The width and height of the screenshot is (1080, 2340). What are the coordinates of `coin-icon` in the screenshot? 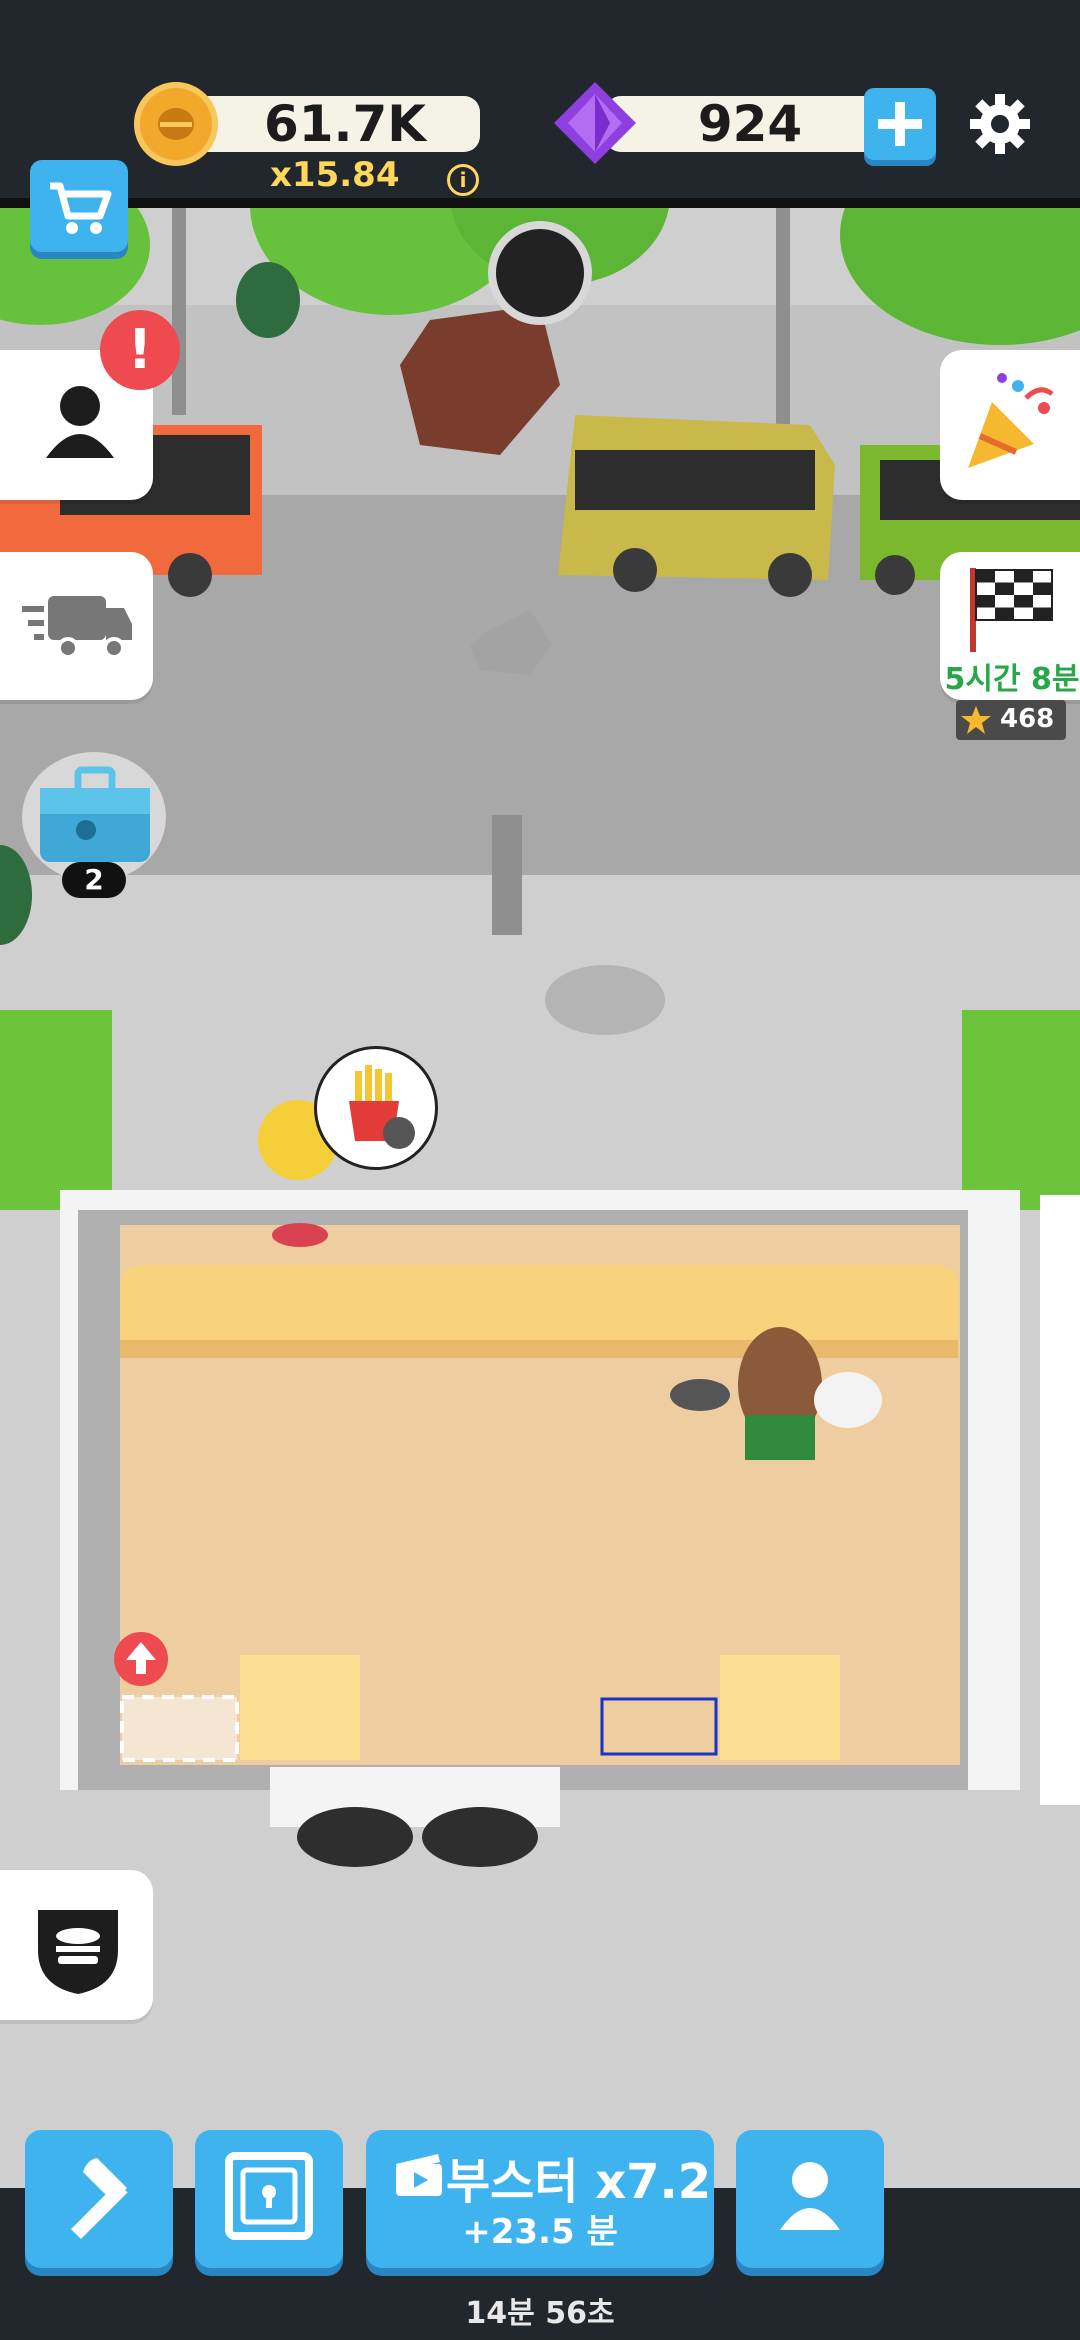 It's located at (176, 124).